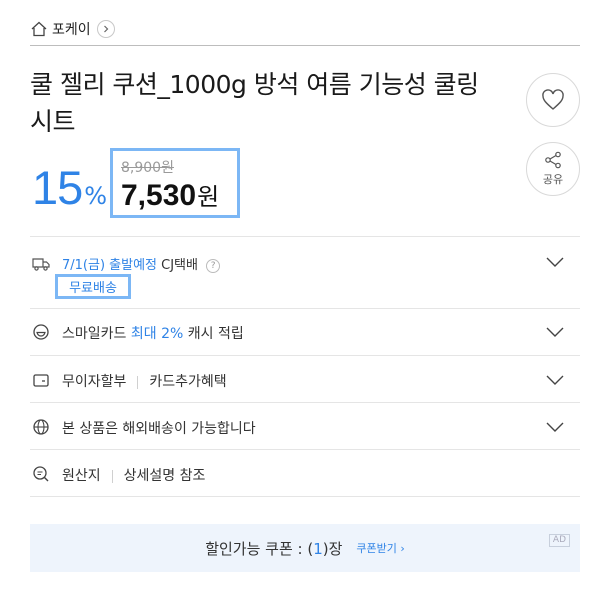  Describe the element at coordinates (208, 197) in the screenshot. I see `final-price-unit: 원` at that location.